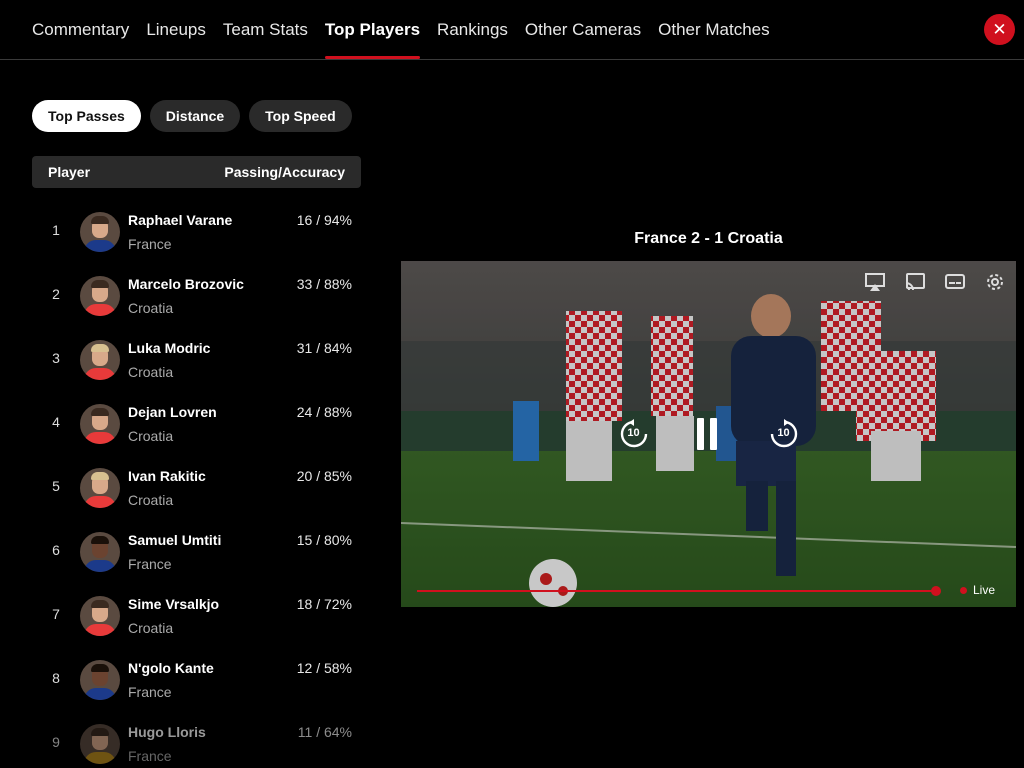  Describe the element at coordinates (708, 238) in the screenshot. I see `match-title: France 2 - 1 Croatia` at that location.